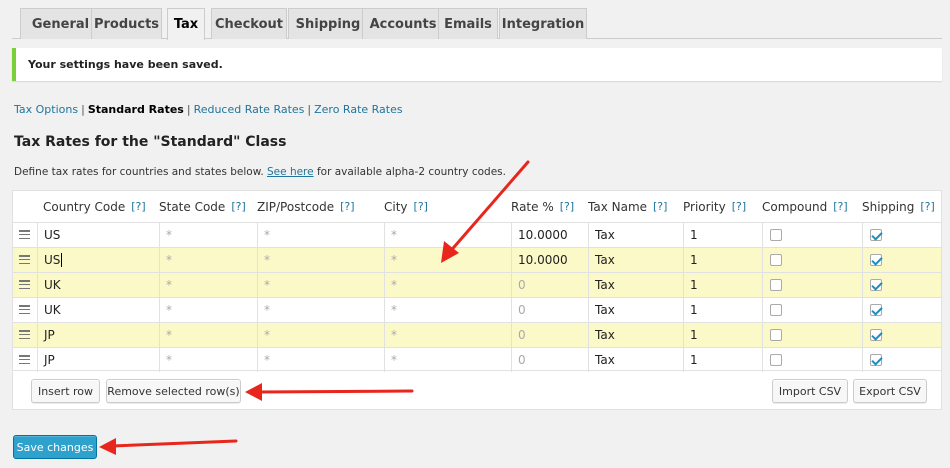 The width and height of the screenshot is (950, 468). Describe the element at coordinates (890, 391) in the screenshot. I see `export-csv-button: Export CSV` at that location.